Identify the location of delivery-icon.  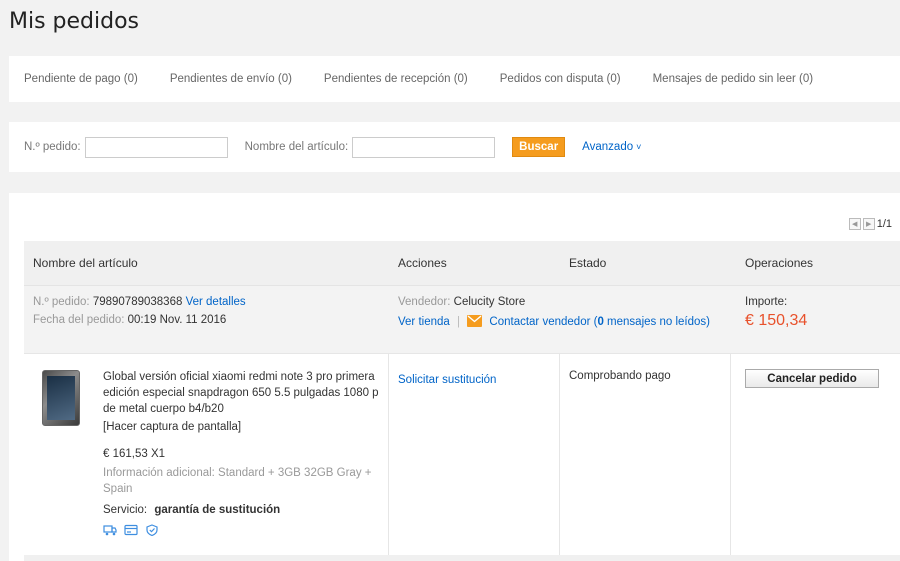
(110, 530).